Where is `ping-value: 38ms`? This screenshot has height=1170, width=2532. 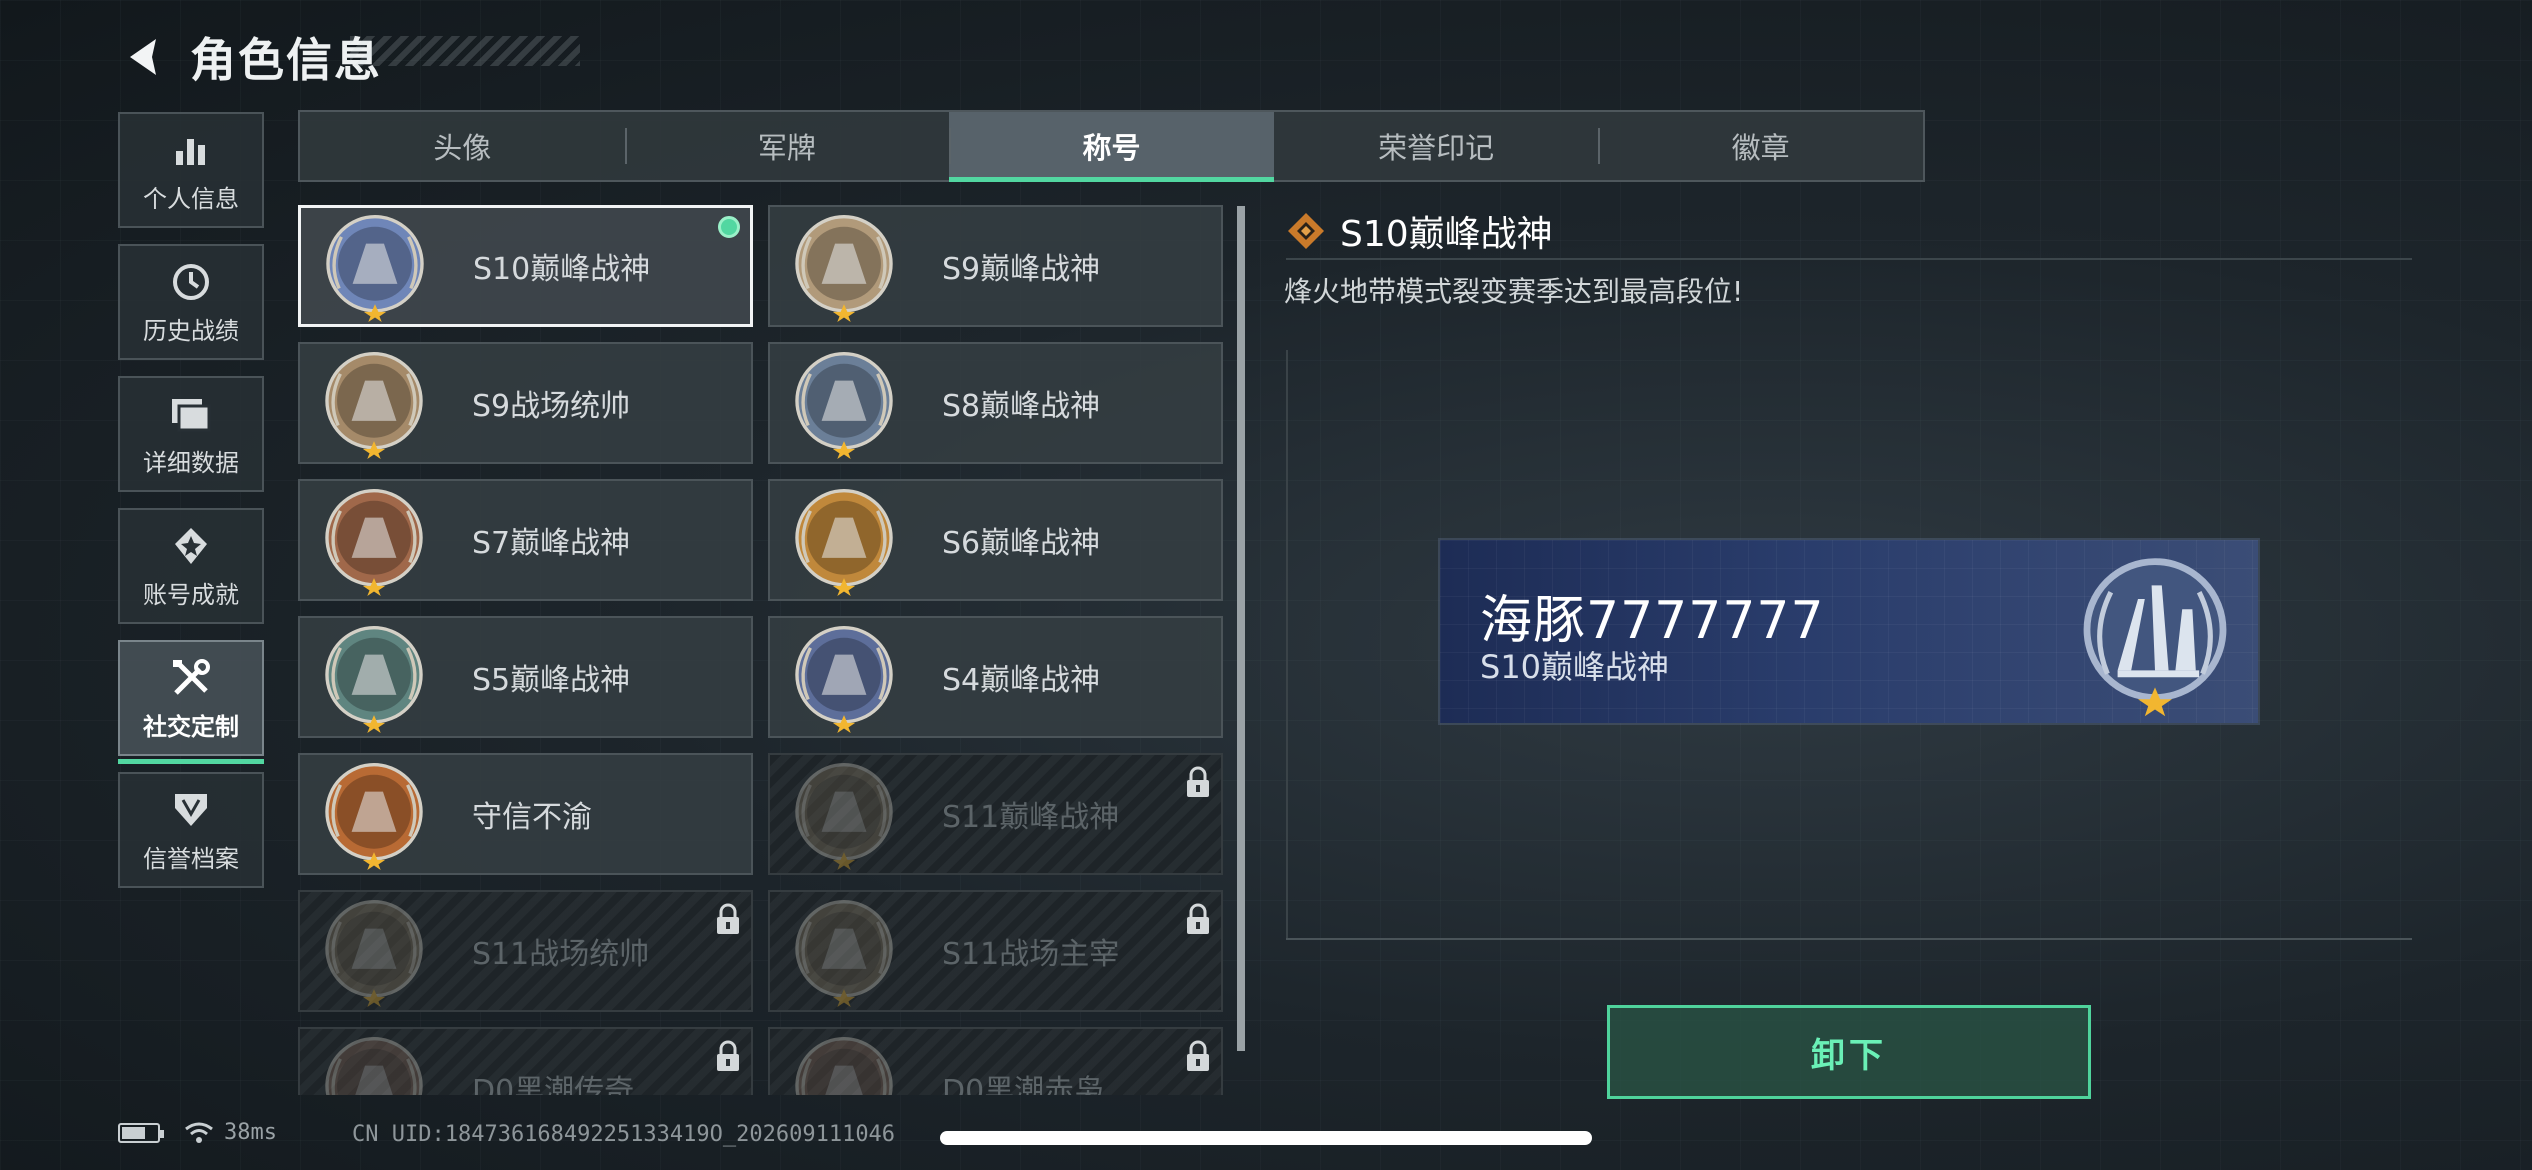
ping-value: 38ms is located at coordinates (250, 1132).